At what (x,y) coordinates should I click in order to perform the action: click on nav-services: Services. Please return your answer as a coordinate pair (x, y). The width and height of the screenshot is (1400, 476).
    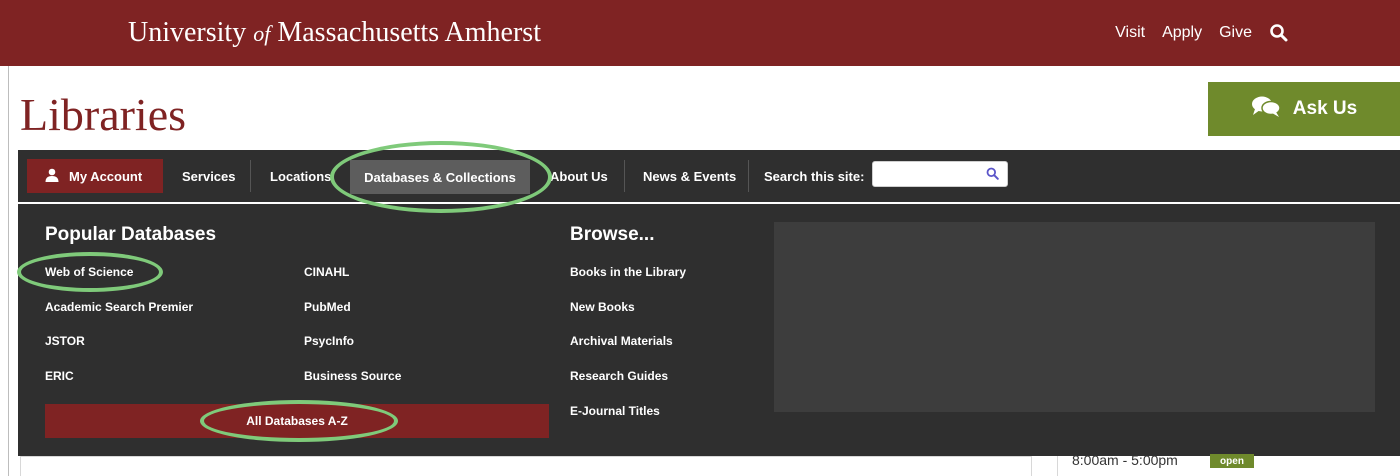
    Looking at the image, I should click on (209, 176).